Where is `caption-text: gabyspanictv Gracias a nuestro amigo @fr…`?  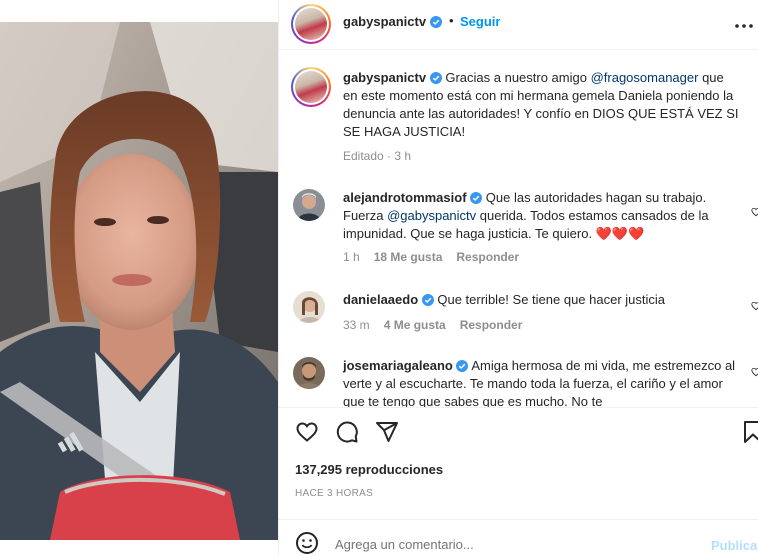 caption-text: gabyspanictv Gracias a nuestro amigo @fr… is located at coordinates (542, 105).